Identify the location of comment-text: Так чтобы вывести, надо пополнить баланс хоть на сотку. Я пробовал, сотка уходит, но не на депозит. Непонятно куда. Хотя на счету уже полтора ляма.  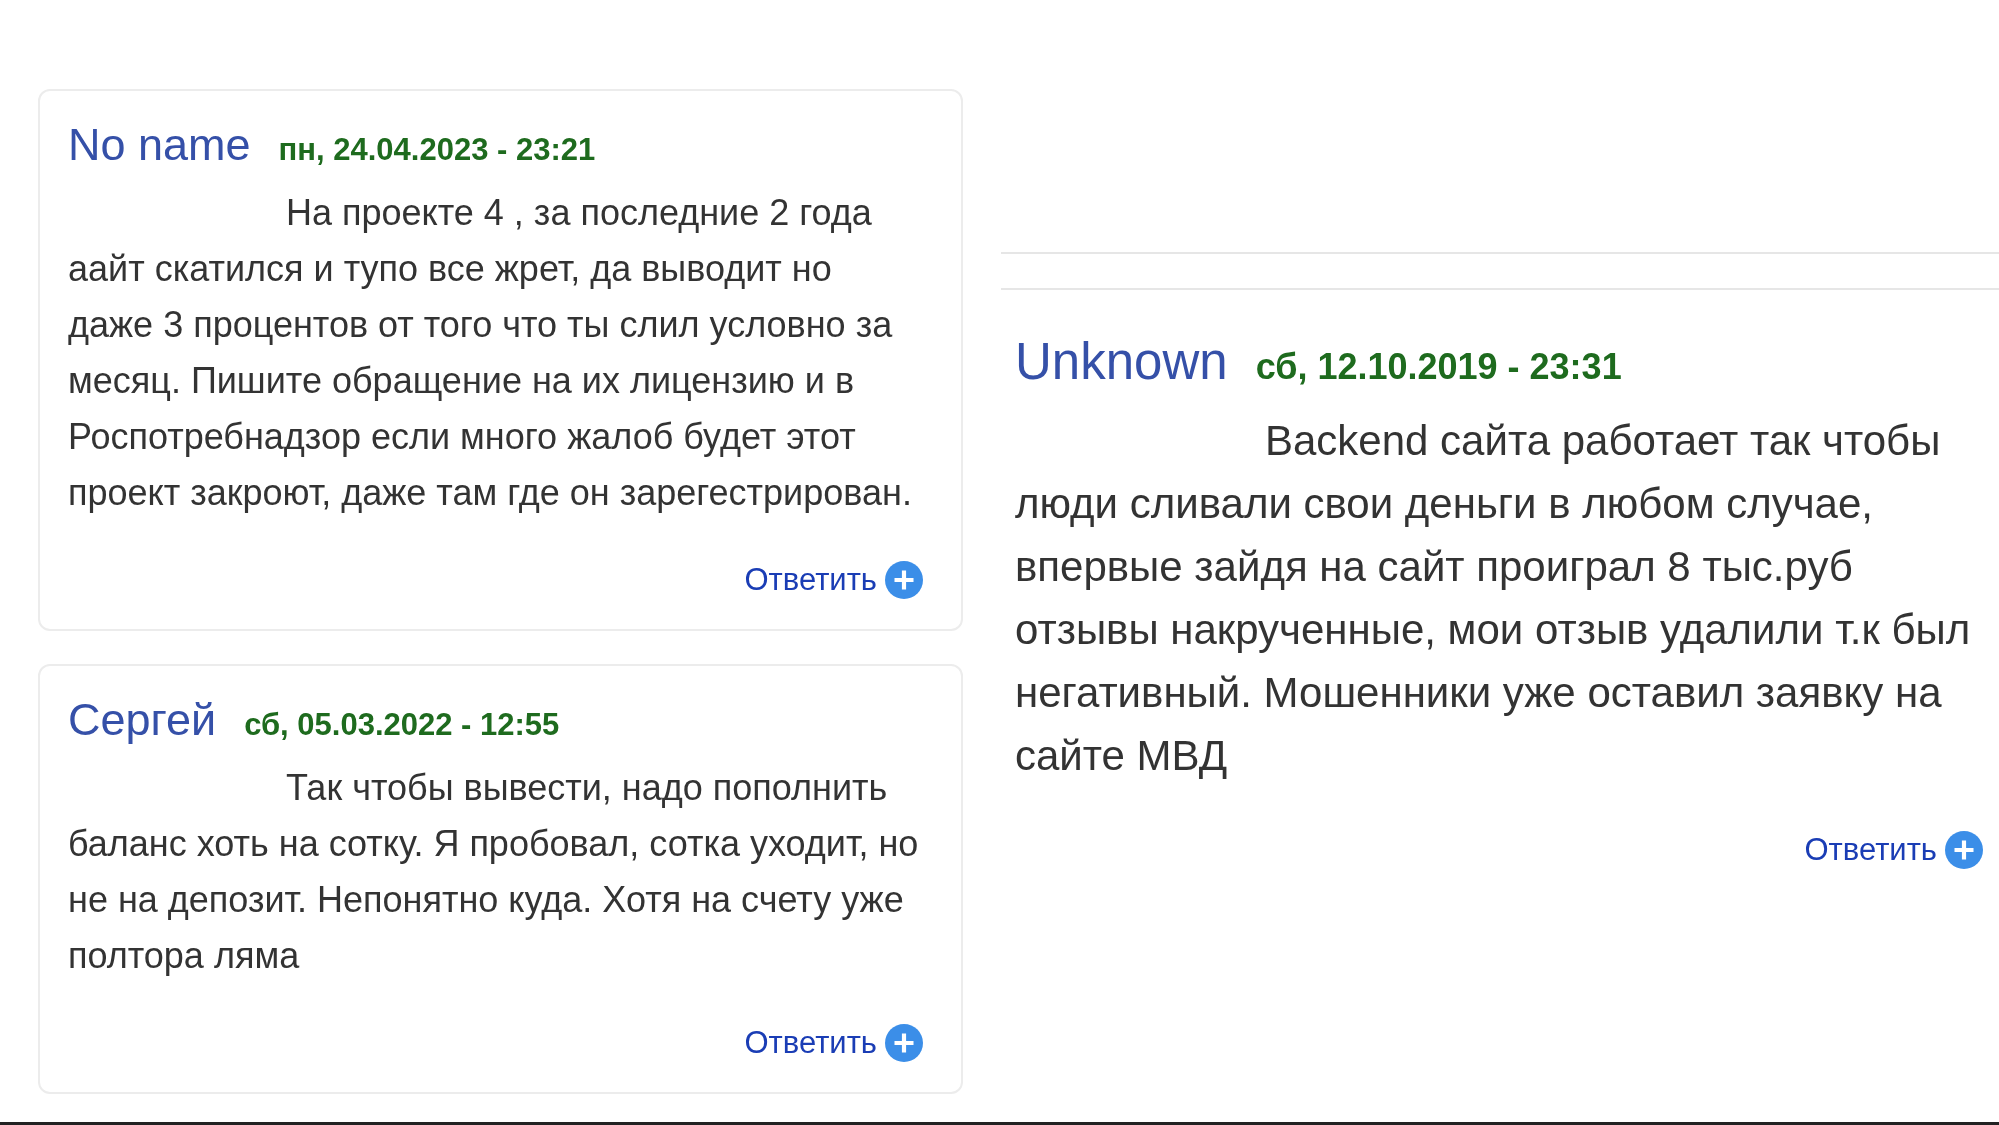
(494, 872).